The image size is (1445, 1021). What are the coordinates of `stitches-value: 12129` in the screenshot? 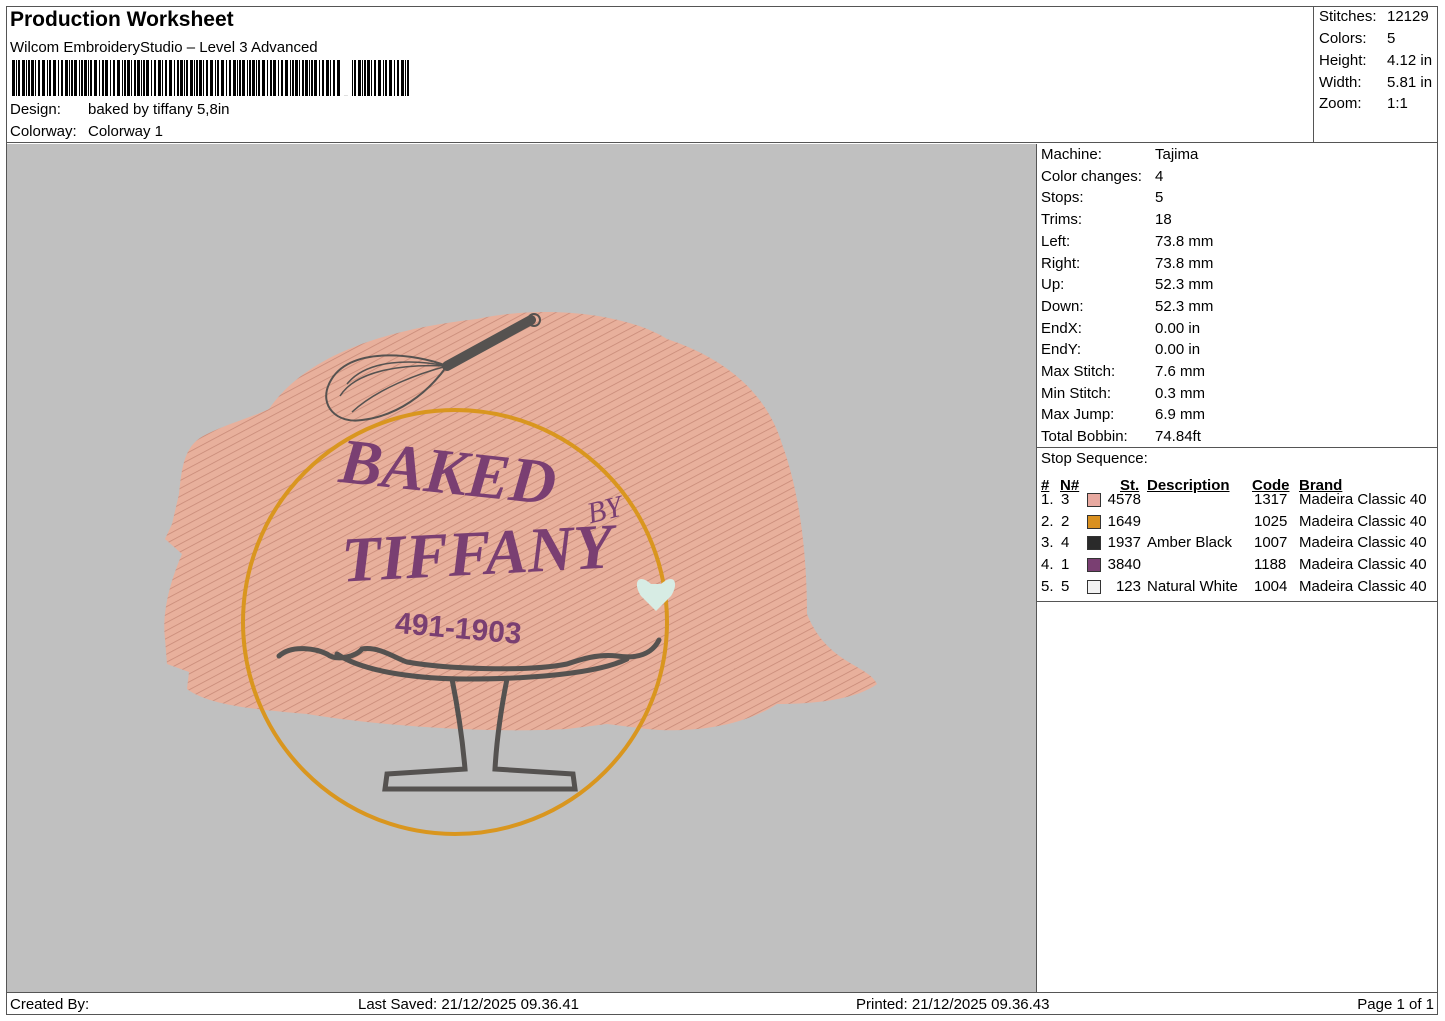 It's located at (1408, 16).